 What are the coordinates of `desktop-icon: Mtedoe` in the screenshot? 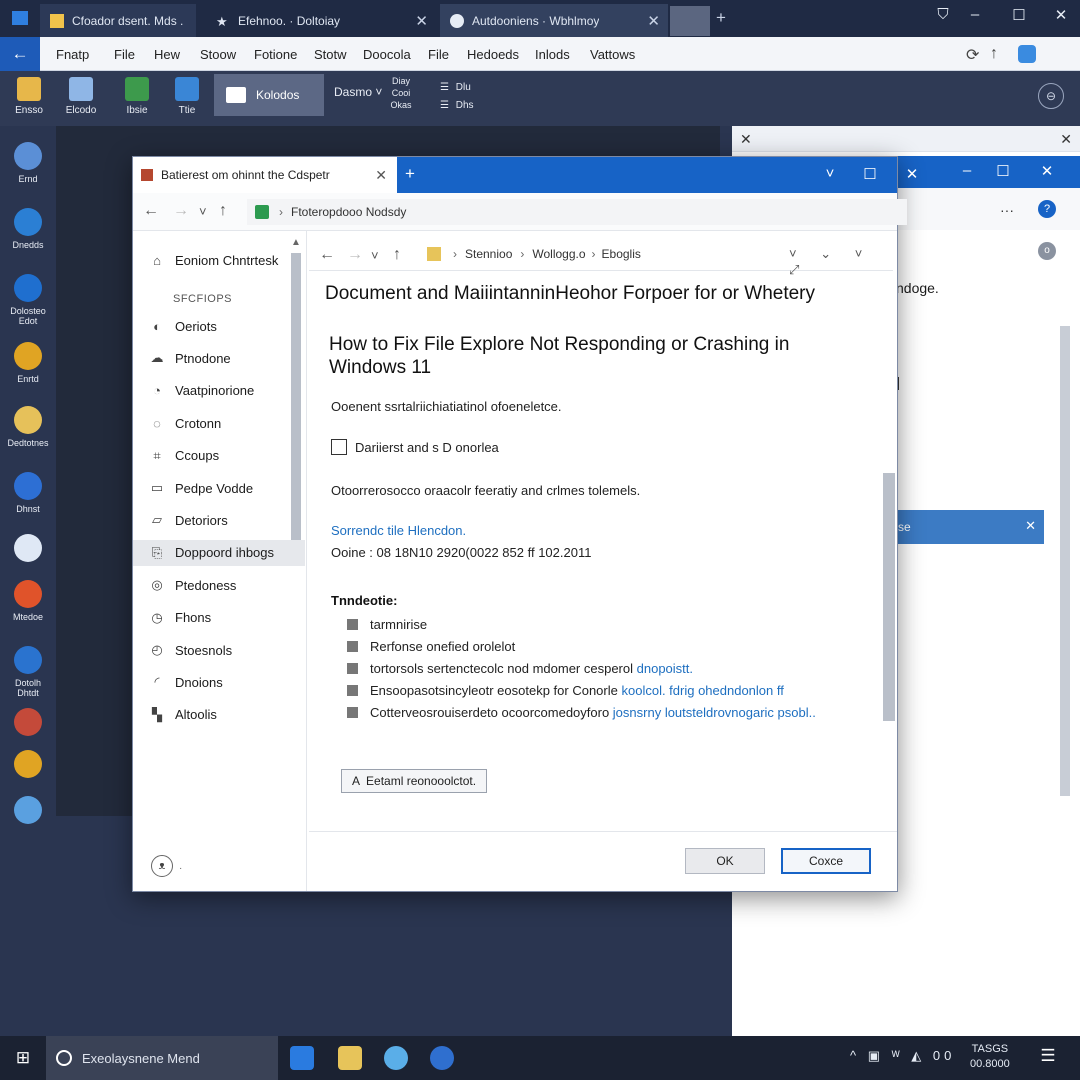 It's located at (28, 601).